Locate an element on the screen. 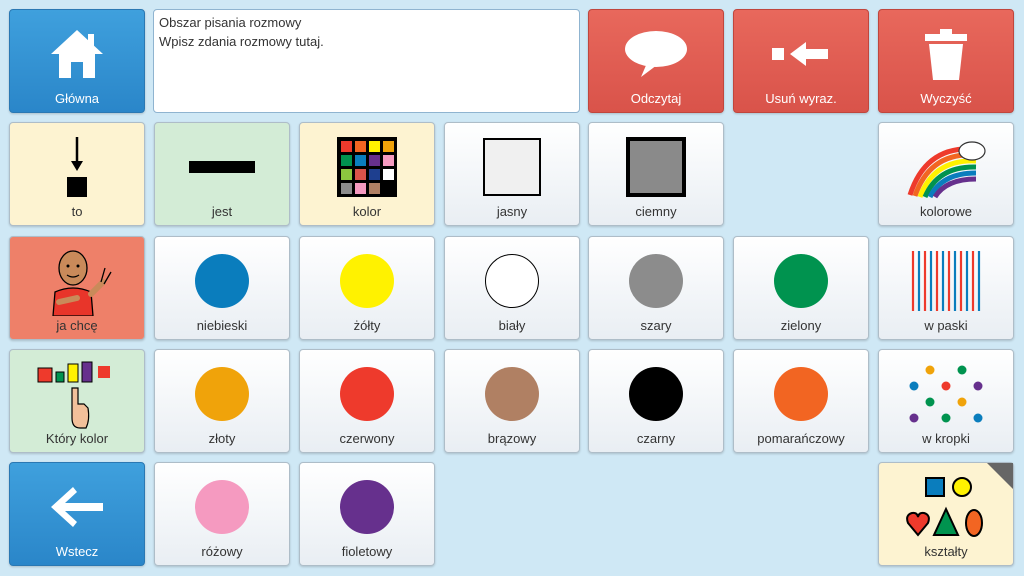 The image size is (1024, 576). delete-word-button: Usuń wyraz. is located at coordinates (801, 61).